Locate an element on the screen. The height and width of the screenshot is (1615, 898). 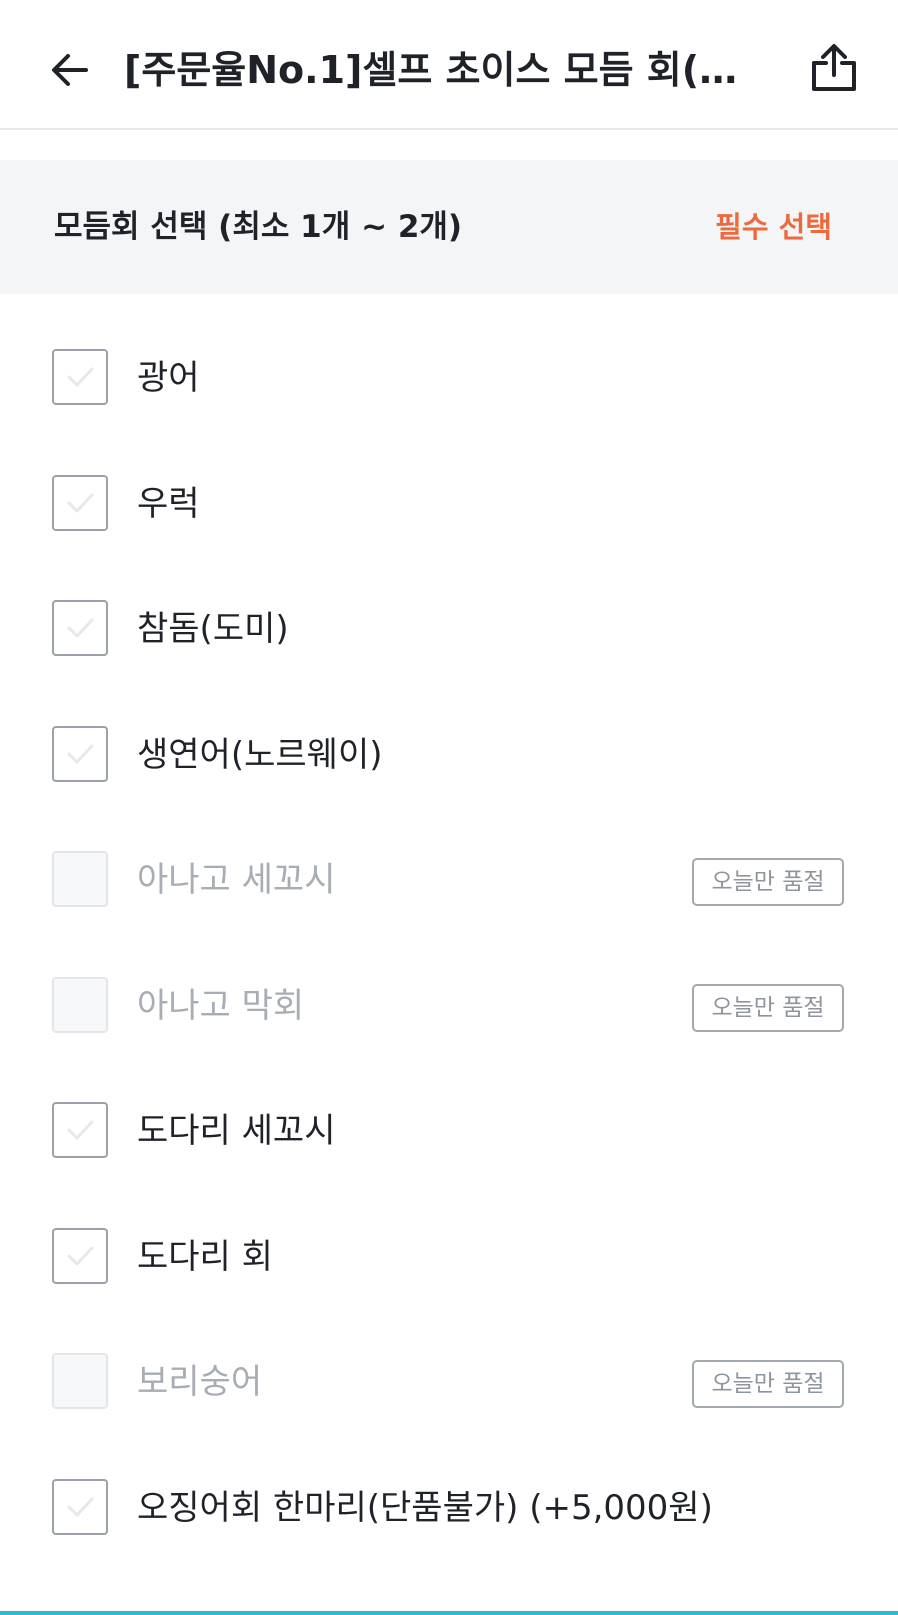
option-label: 도다리 회 is located at coordinates (205, 1256).